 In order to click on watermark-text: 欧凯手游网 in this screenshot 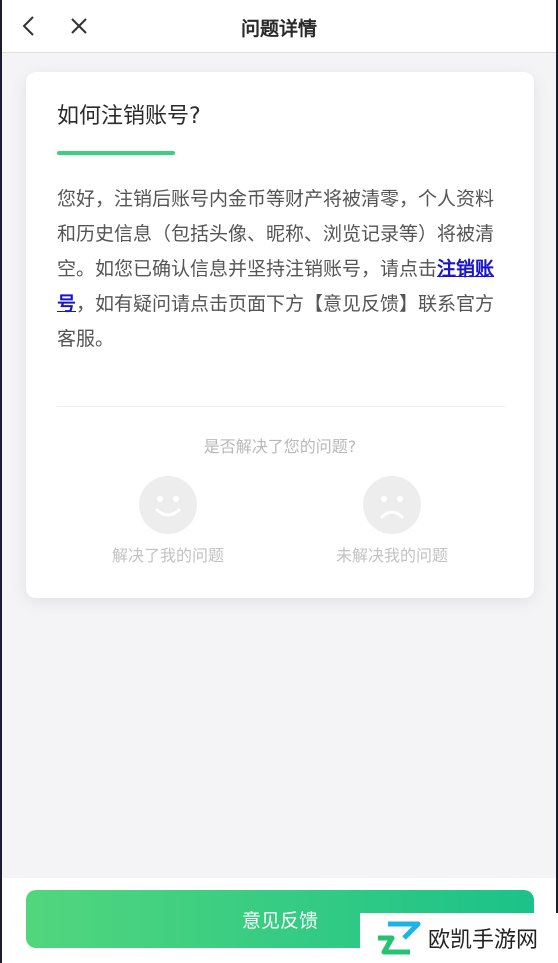, I will do `click(483, 940)`.